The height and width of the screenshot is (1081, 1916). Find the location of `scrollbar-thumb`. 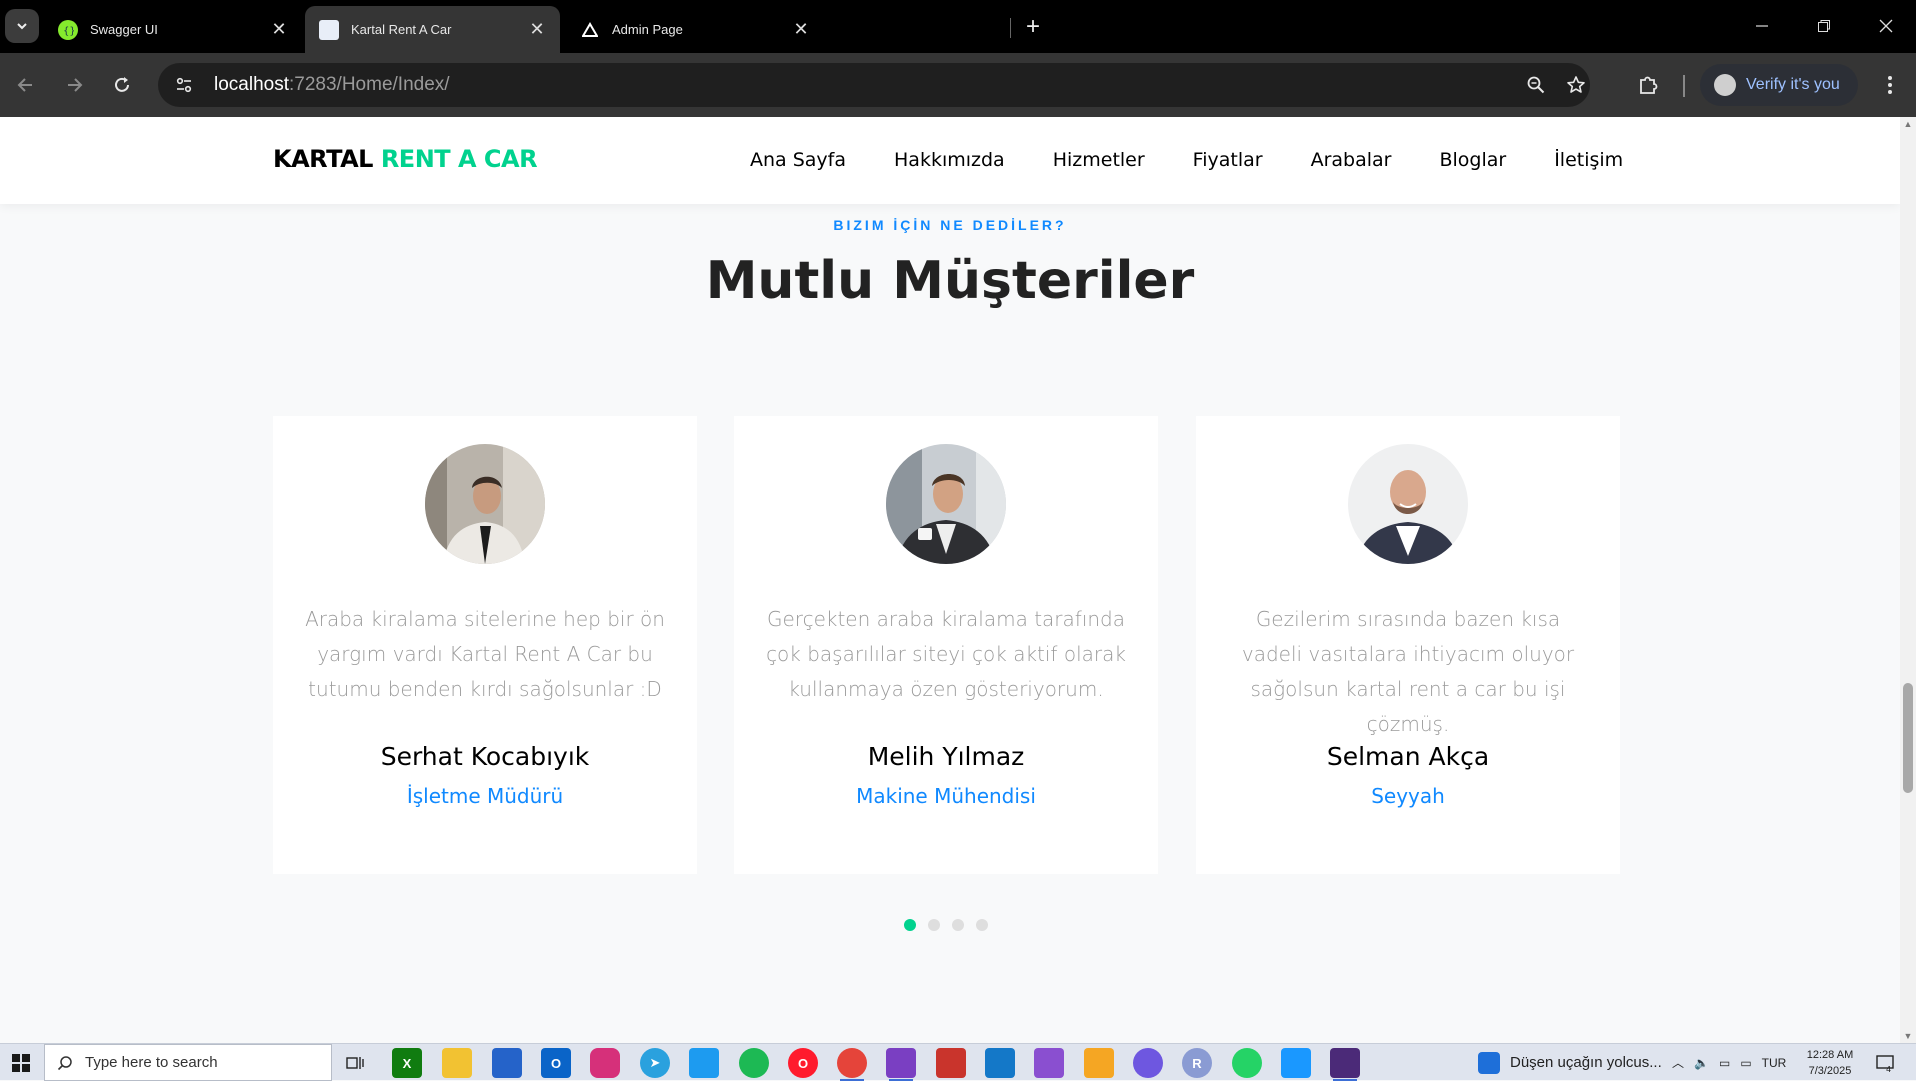

scrollbar-thumb is located at coordinates (1908, 738).